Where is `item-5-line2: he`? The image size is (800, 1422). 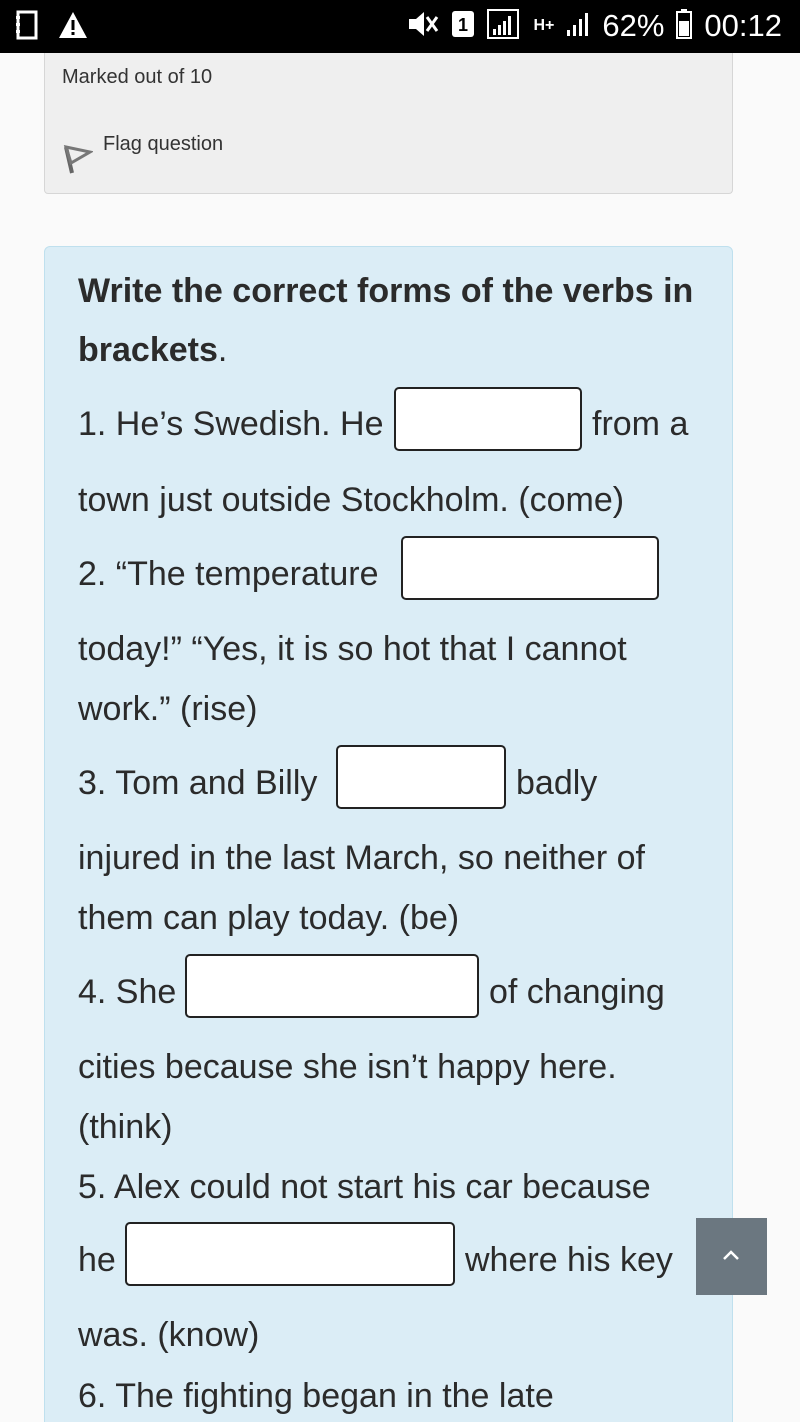 item-5-line2: he is located at coordinates (97, 1260).